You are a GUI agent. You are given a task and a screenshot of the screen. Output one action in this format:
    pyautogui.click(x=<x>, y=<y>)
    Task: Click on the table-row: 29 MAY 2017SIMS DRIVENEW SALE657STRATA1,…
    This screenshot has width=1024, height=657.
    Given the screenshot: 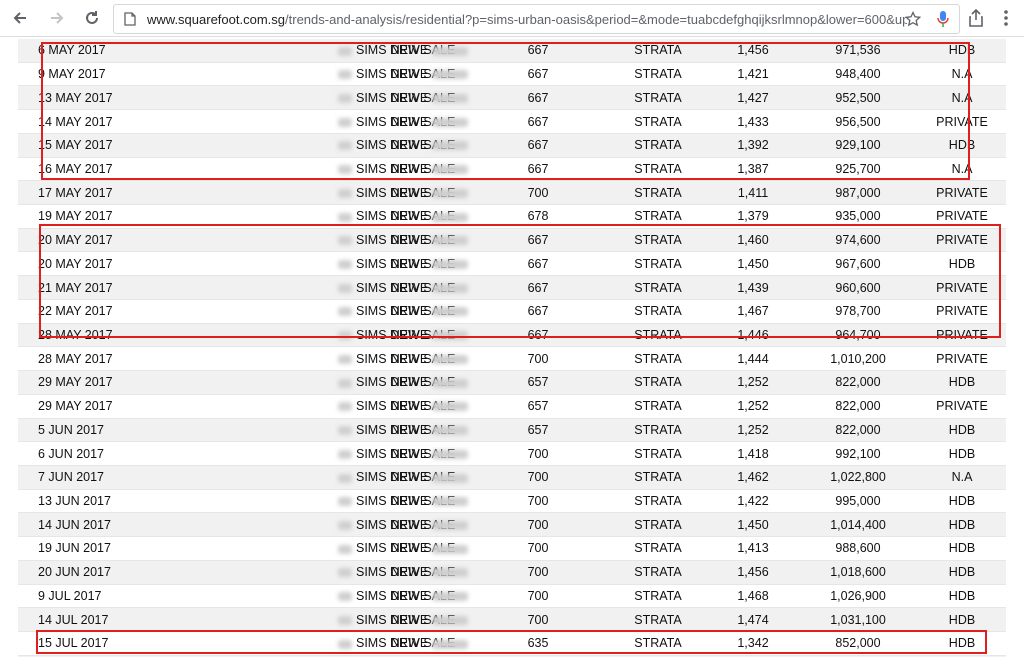 What is the action you would take?
    pyautogui.click(x=512, y=382)
    